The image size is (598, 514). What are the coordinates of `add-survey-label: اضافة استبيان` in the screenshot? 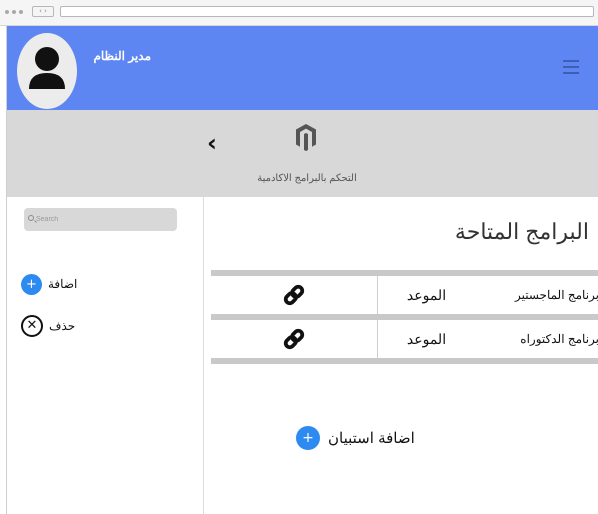 It's located at (371, 438).